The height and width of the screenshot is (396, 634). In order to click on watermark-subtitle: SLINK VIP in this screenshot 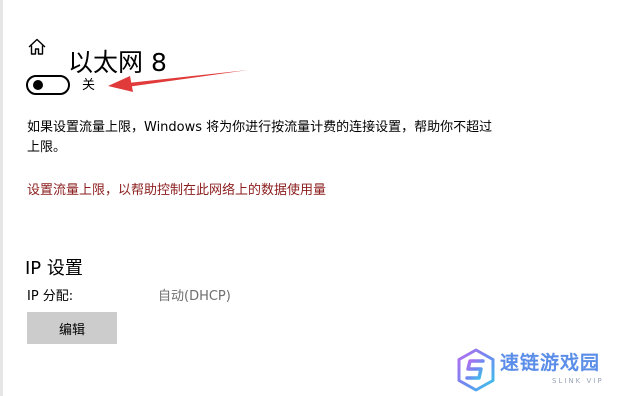, I will do `click(578, 381)`.